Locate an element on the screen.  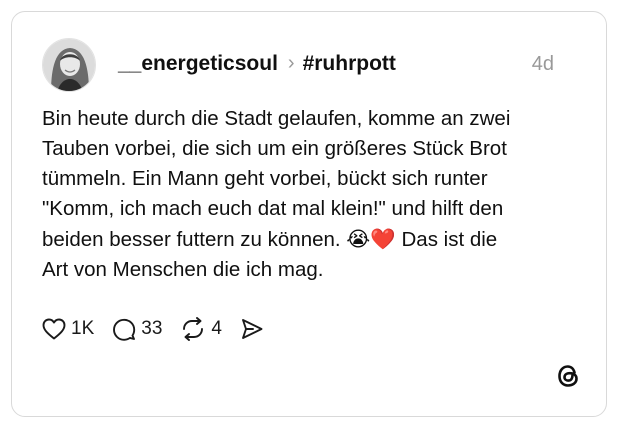
post-text-line: Art von Menschen die ich mag. is located at coordinates (183, 269).